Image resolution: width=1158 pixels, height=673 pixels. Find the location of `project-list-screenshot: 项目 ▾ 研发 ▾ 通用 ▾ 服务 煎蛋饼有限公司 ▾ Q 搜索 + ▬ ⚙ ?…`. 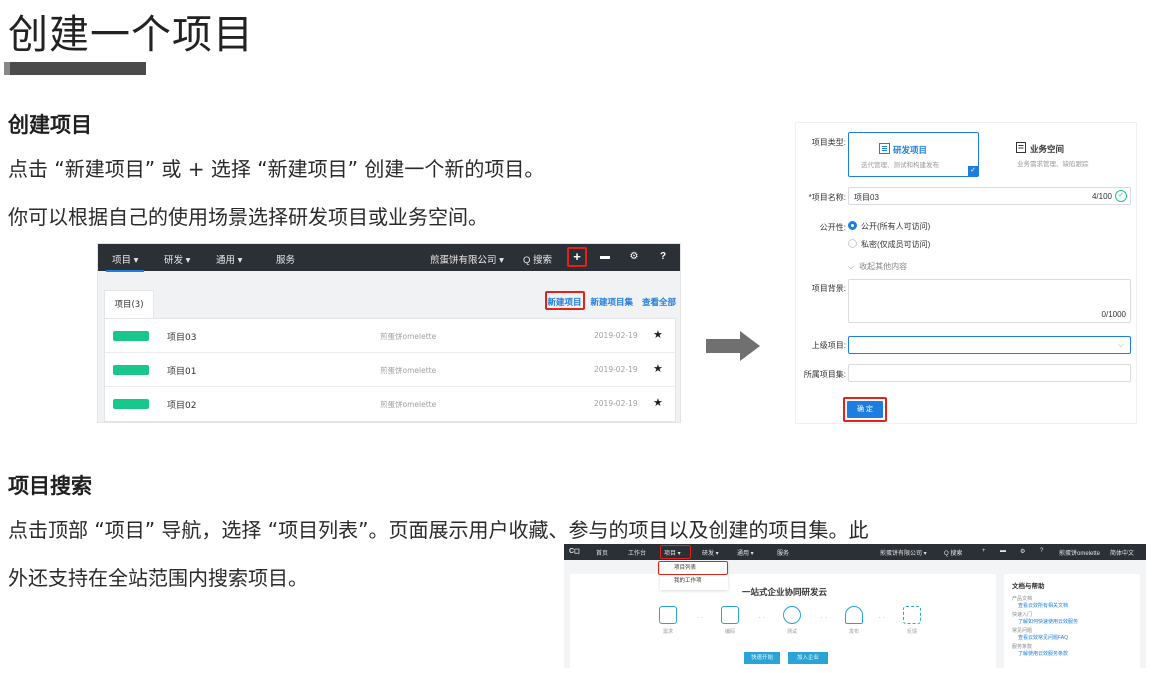

project-list-screenshot: 项目 ▾ 研发 ▾ 通用 ▾ 服务 煎蛋饼有限公司 ▾ Q 搜索 + ▬ ⚙ ?… is located at coordinates (389, 333).